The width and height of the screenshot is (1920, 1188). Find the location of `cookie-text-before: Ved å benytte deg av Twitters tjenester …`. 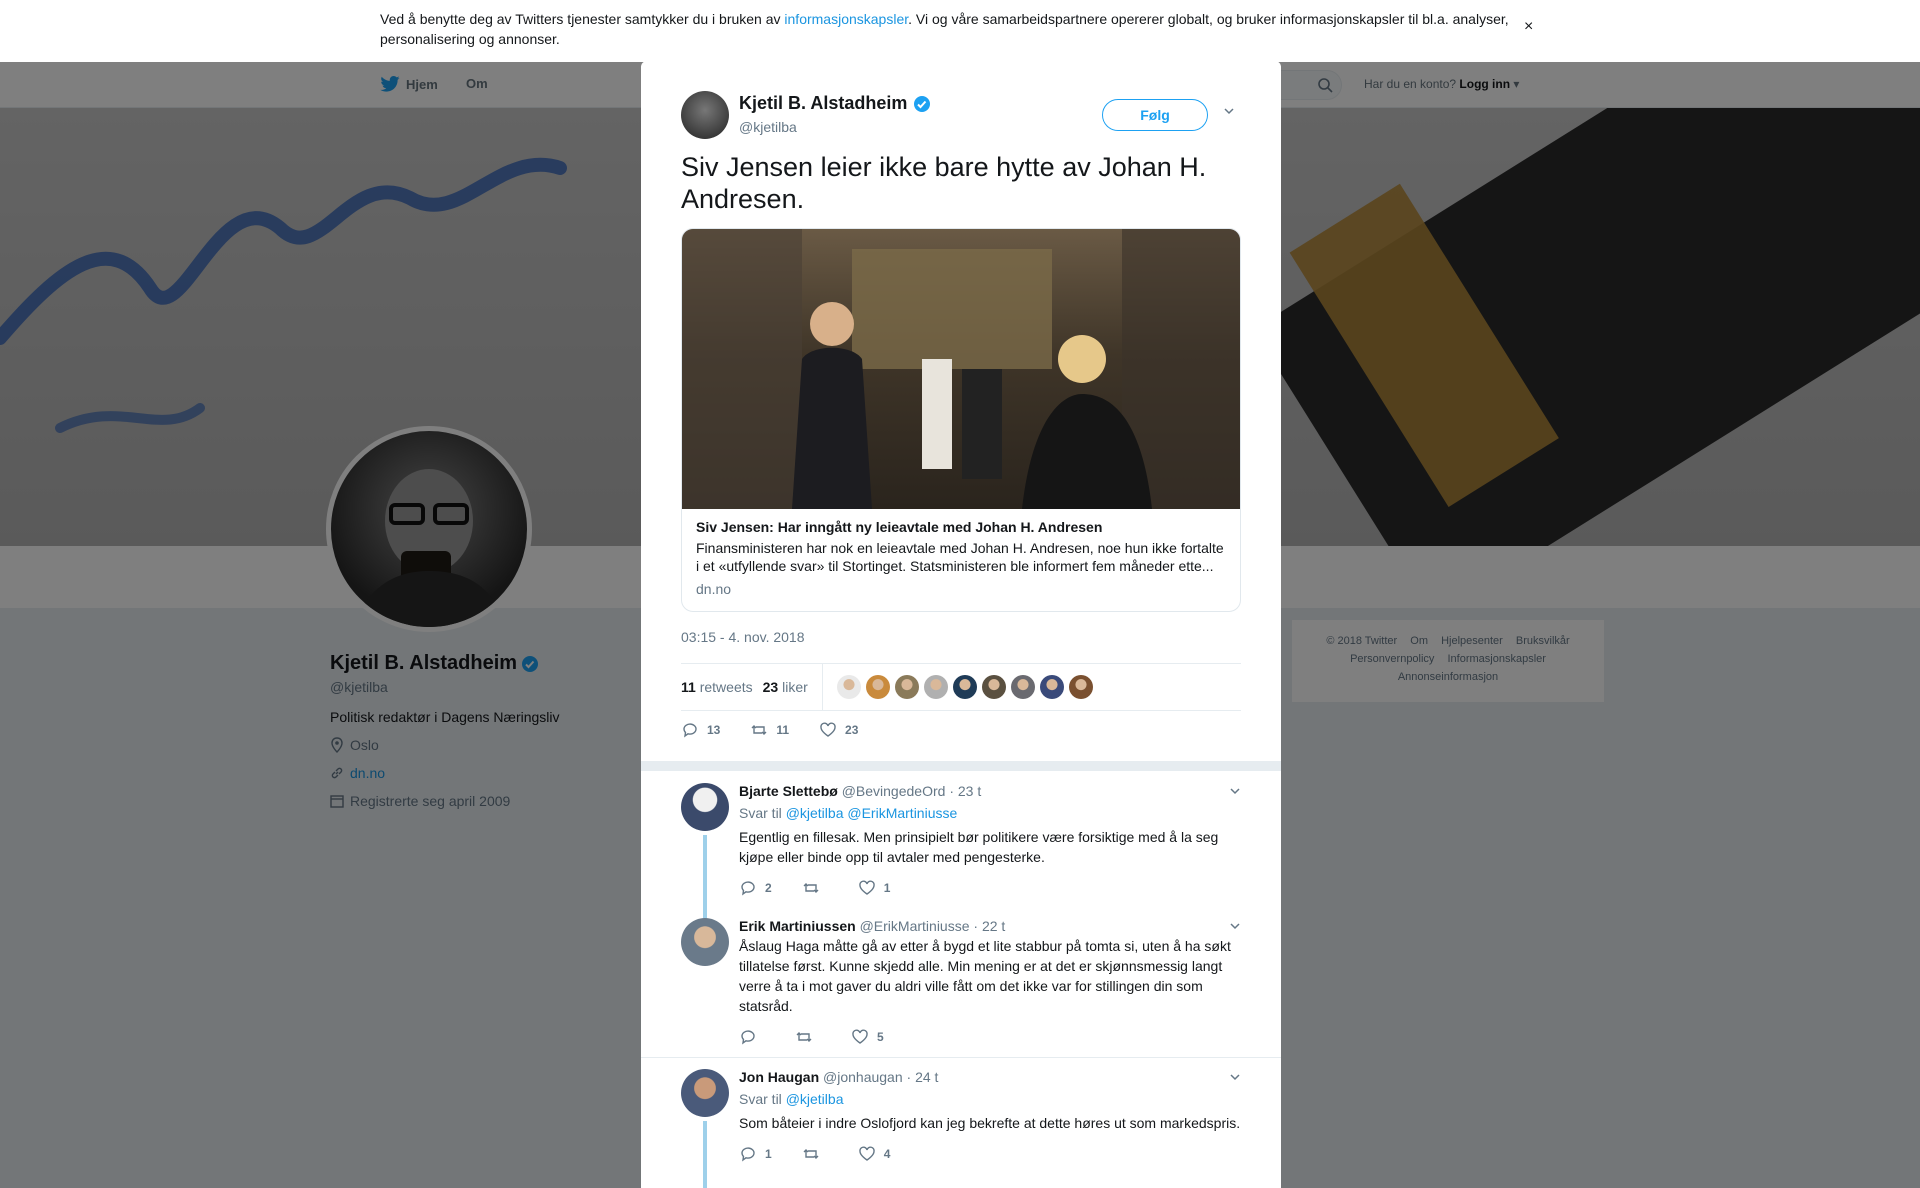

cookie-text-before: Ved å benytte deg av Twitters tjenester … is located at coordinates (582, 19).